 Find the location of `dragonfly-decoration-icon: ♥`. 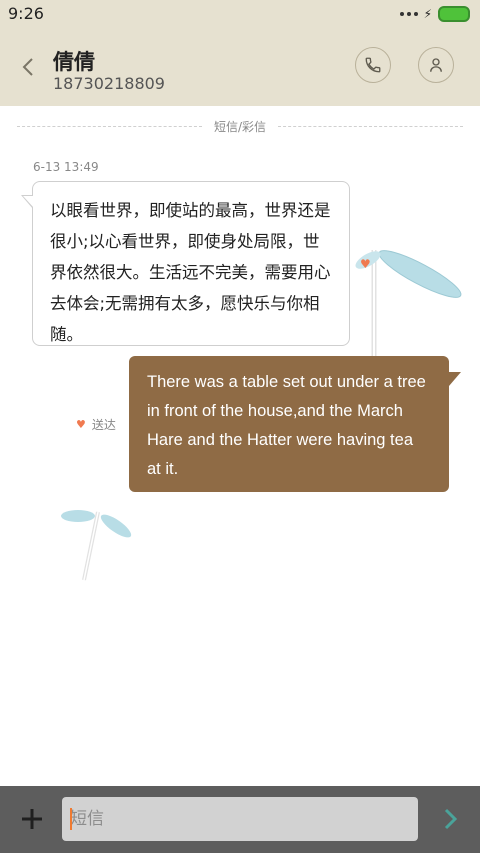

dragonfly-decoration-icon: ♥ is located at coordinates (408, 304).